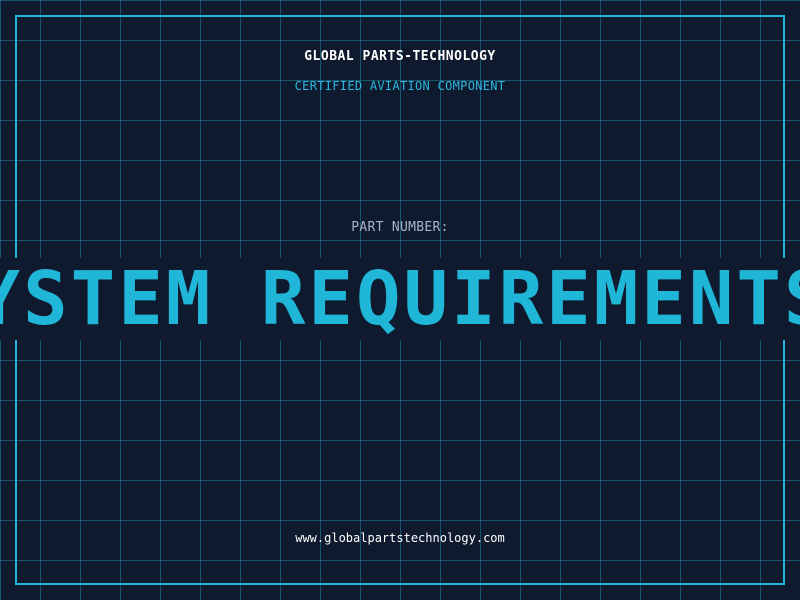 This screenshot has width=800, height=600. What do you see at coordinates (400, 538) in the screenshot?
I see `website-link: www.globalpartstechnology.com` at bounding box center [400, 538].